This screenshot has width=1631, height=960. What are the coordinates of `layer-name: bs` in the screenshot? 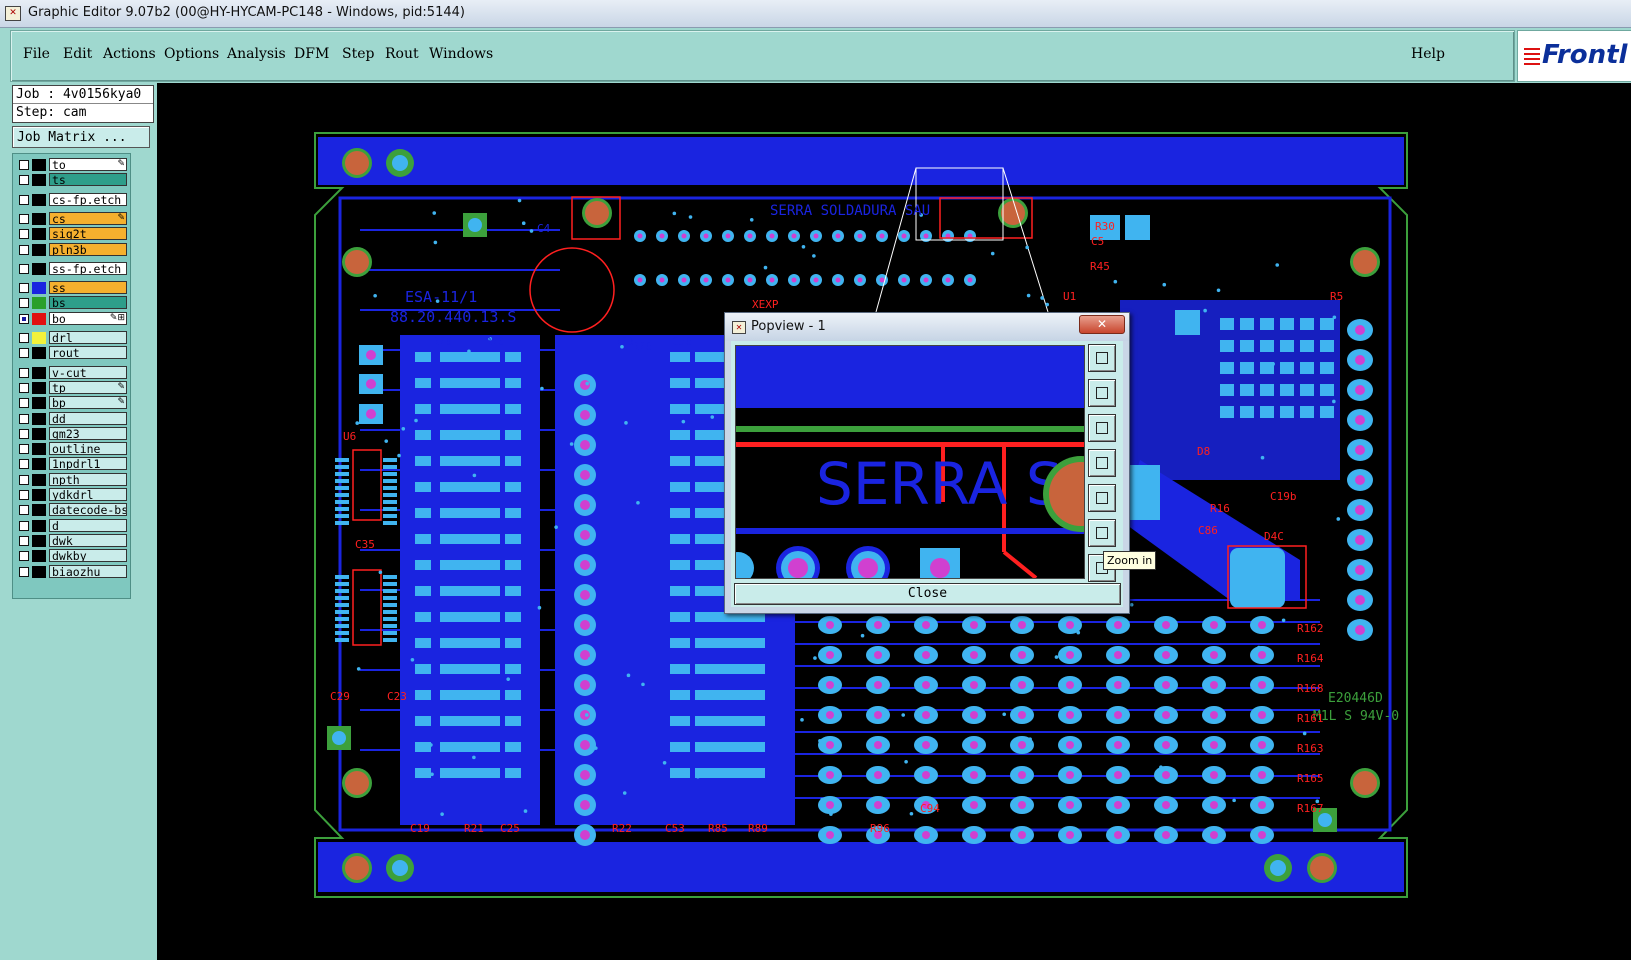 It's located at (88, 303).